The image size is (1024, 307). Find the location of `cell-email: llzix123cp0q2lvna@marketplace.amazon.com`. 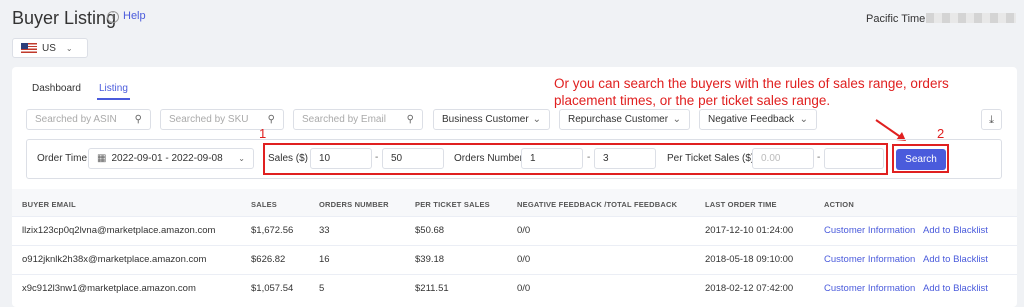

cell-email: llzix123cp0q2lvna@marketplace.amazon.com is located at coordinates (119, 230).